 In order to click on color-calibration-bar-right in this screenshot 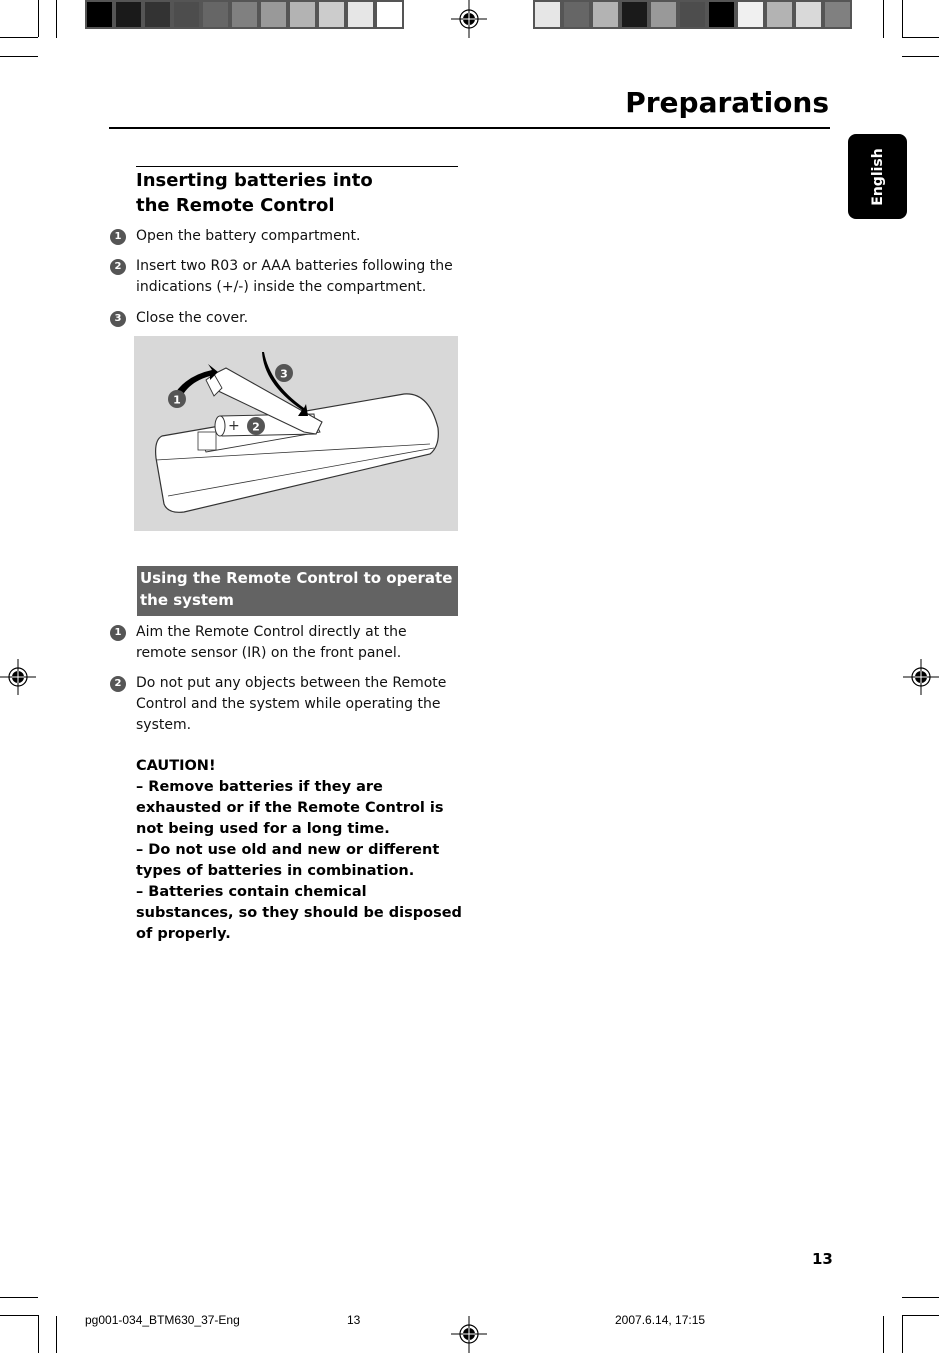, I will do `click(692, 14)`.